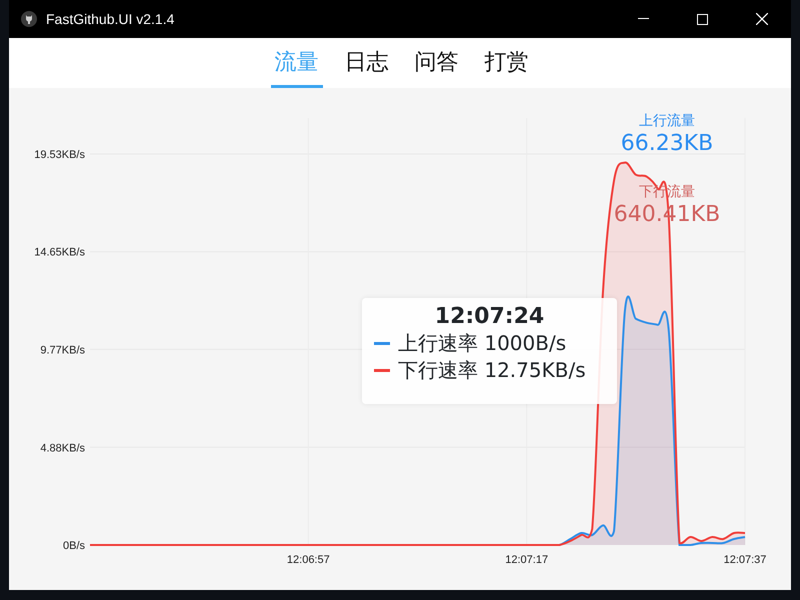  I want to click on tooltip-time: 12:07:24, so click(490, 317).